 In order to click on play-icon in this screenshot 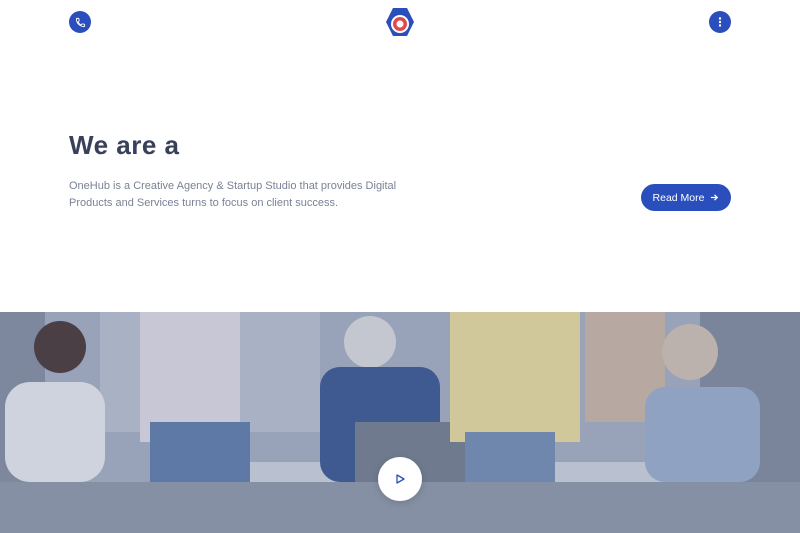, I will do `click(400, 479)`.